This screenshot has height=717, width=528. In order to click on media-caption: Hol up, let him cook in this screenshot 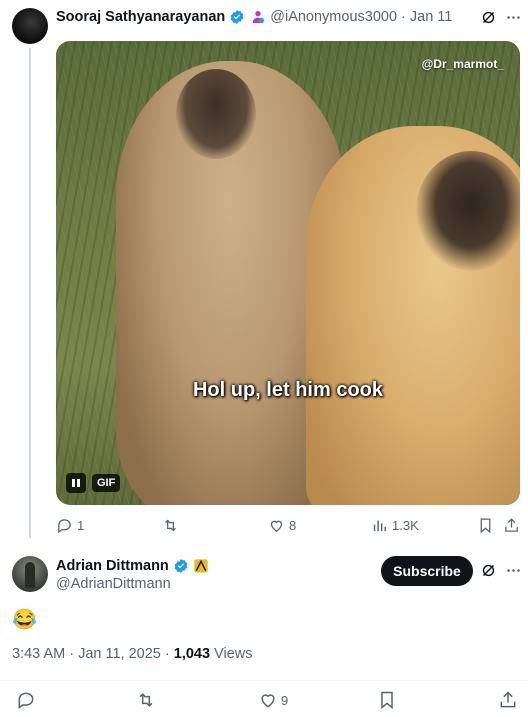, I will do `click(287, 390)`.